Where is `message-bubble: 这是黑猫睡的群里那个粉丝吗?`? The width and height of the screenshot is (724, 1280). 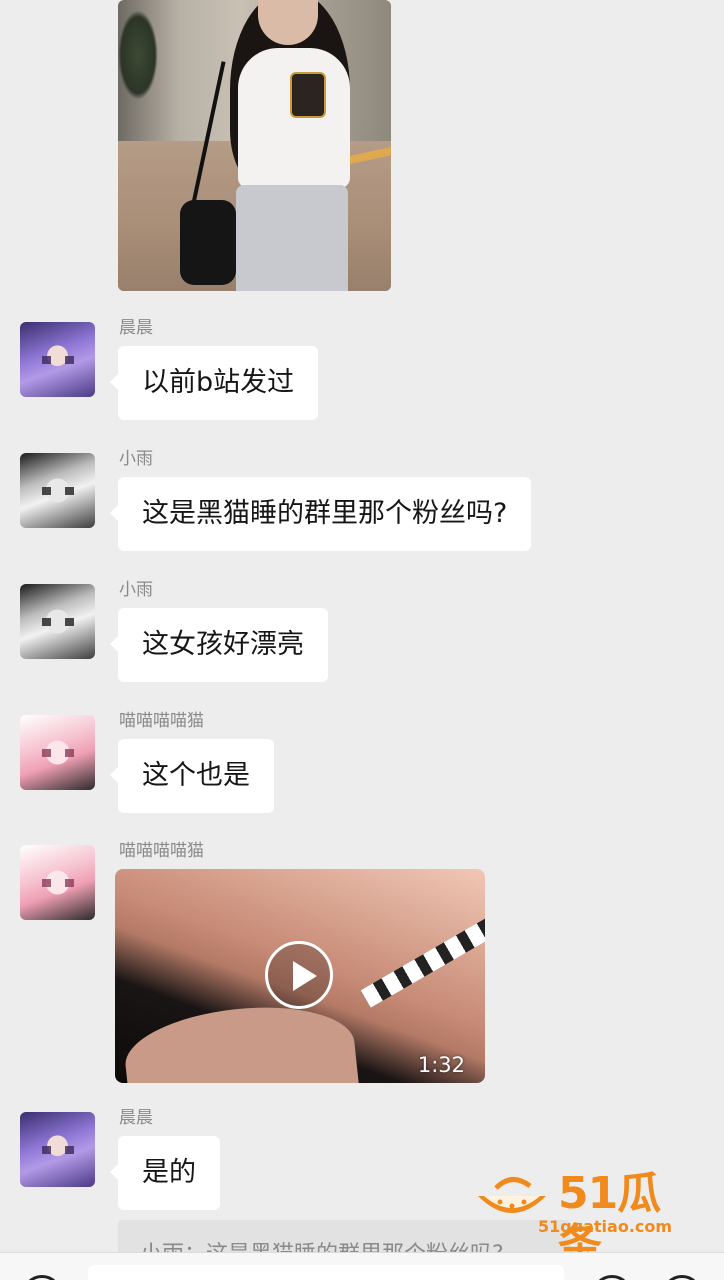 message-bubble: 这是黑猫睡的群里那个粉丝吗? is located at coordinates (320, 514).